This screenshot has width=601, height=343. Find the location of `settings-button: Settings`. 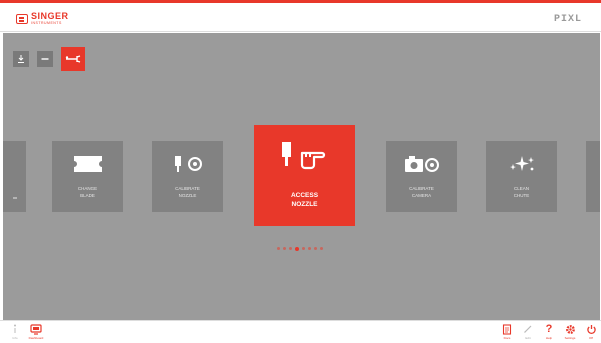

settings-button: Settings is located at coordinates (570, 331).